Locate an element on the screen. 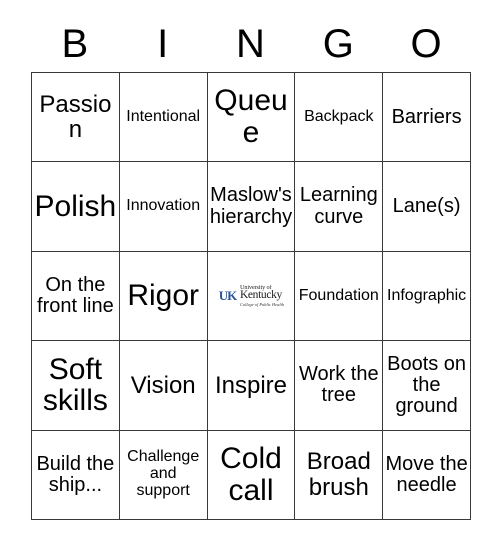 The width and height of the screenshot is (500, 544). bingo-cell-label: Lane(s) is located at coordinates (426, 205).